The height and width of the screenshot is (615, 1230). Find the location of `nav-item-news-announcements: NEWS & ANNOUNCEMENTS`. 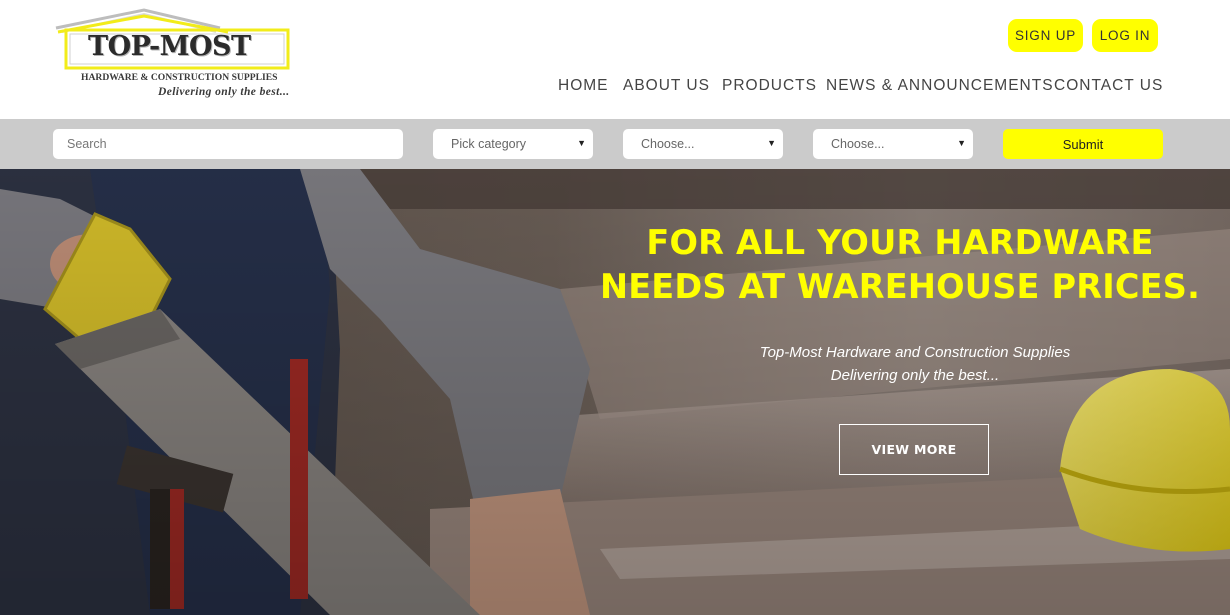

nav-item-news-announcements: NEWS & ANNOUNCEMENTS is located at coordinates (940, 86).